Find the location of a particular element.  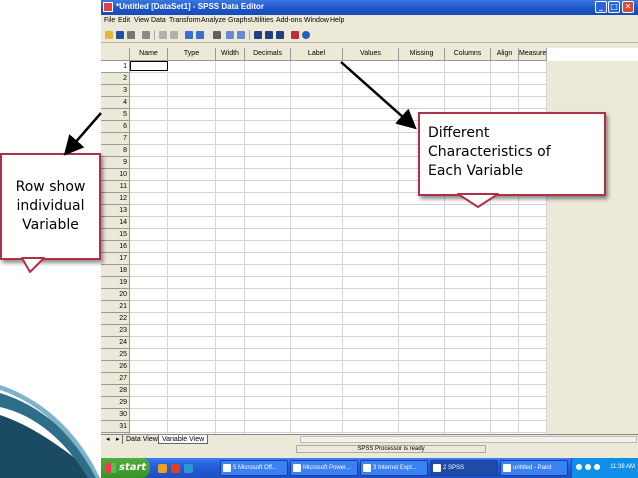

row-header: 22 is located at coordinates (115, 319).